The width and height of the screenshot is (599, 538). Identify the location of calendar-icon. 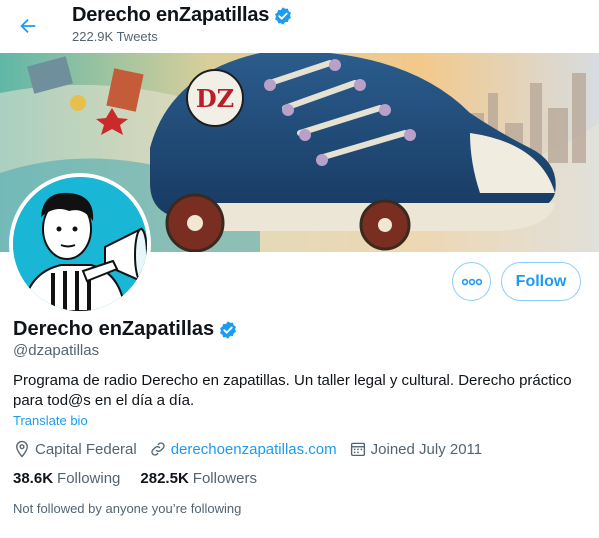
(357, 449).